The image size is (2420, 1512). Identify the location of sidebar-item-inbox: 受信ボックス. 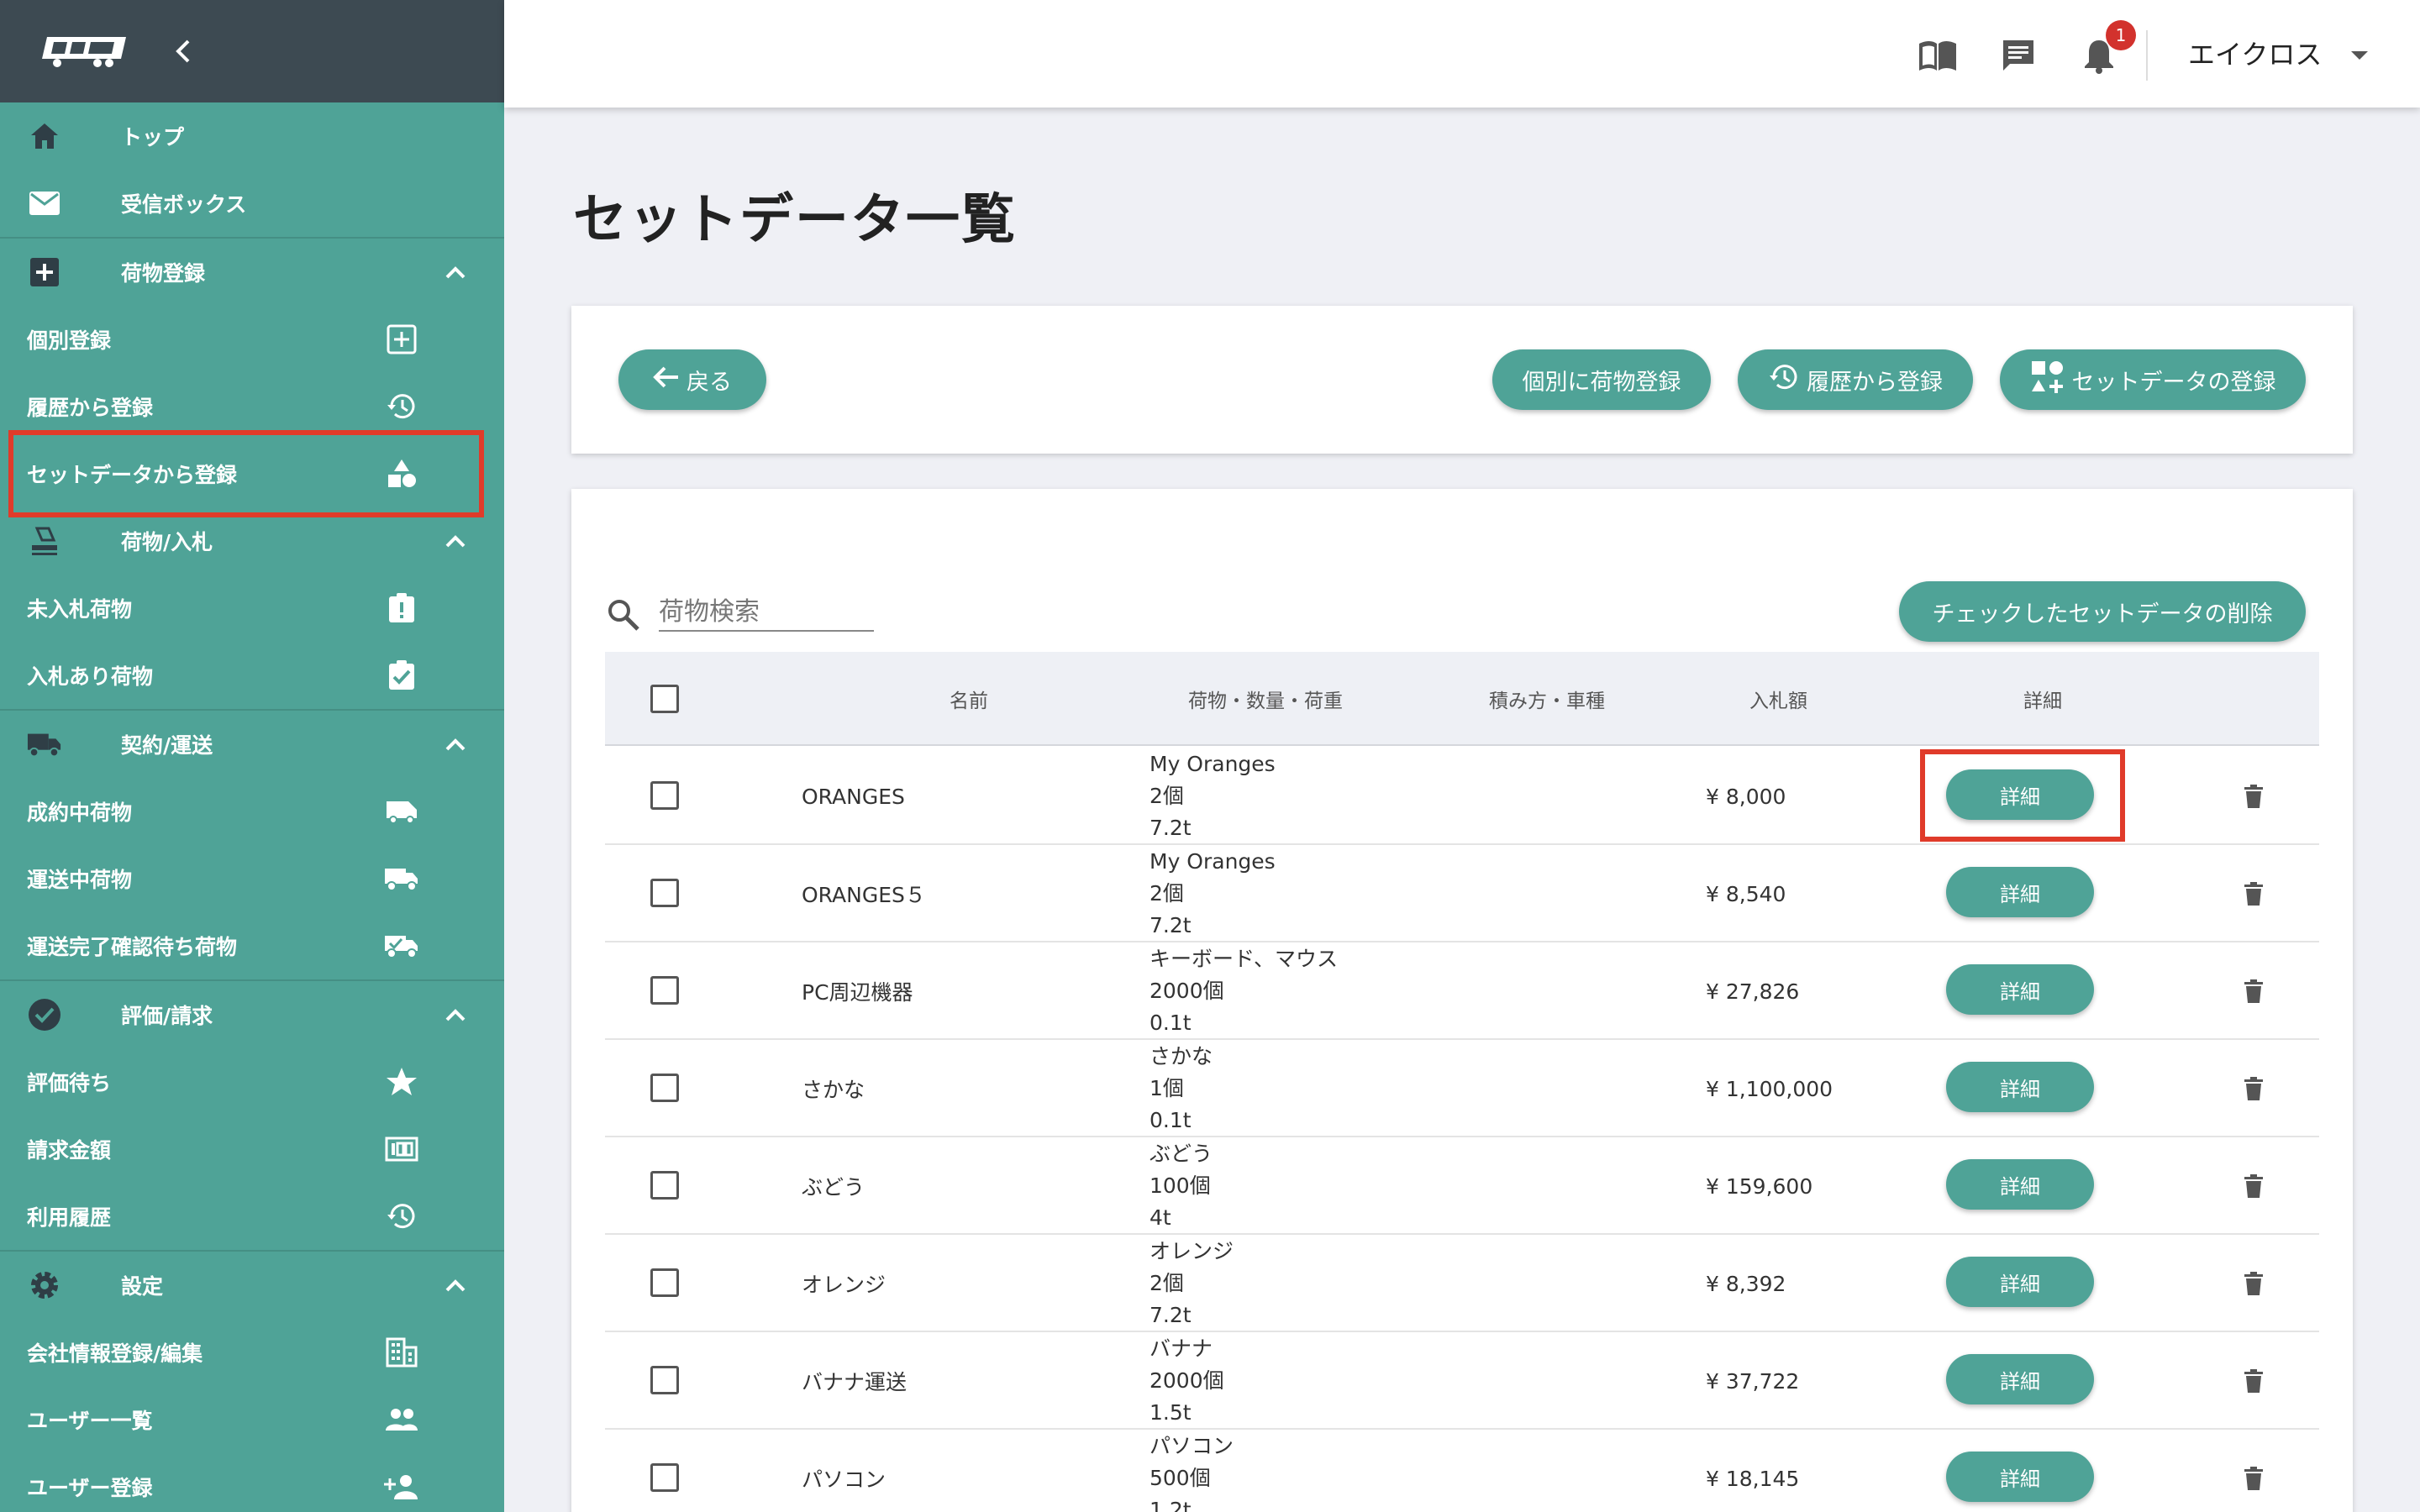
(252, 203).